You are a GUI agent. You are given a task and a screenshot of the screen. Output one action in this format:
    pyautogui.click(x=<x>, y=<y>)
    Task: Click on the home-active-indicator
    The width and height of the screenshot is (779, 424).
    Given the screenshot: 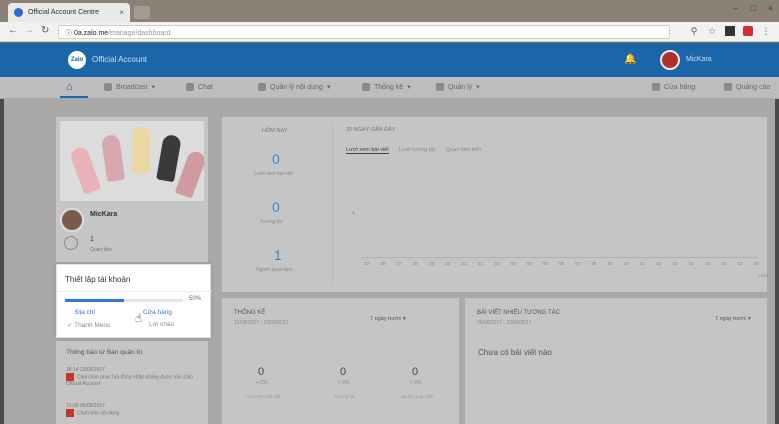 What is the action you would take?
    pyautogui.click(x=74, y=97)
    